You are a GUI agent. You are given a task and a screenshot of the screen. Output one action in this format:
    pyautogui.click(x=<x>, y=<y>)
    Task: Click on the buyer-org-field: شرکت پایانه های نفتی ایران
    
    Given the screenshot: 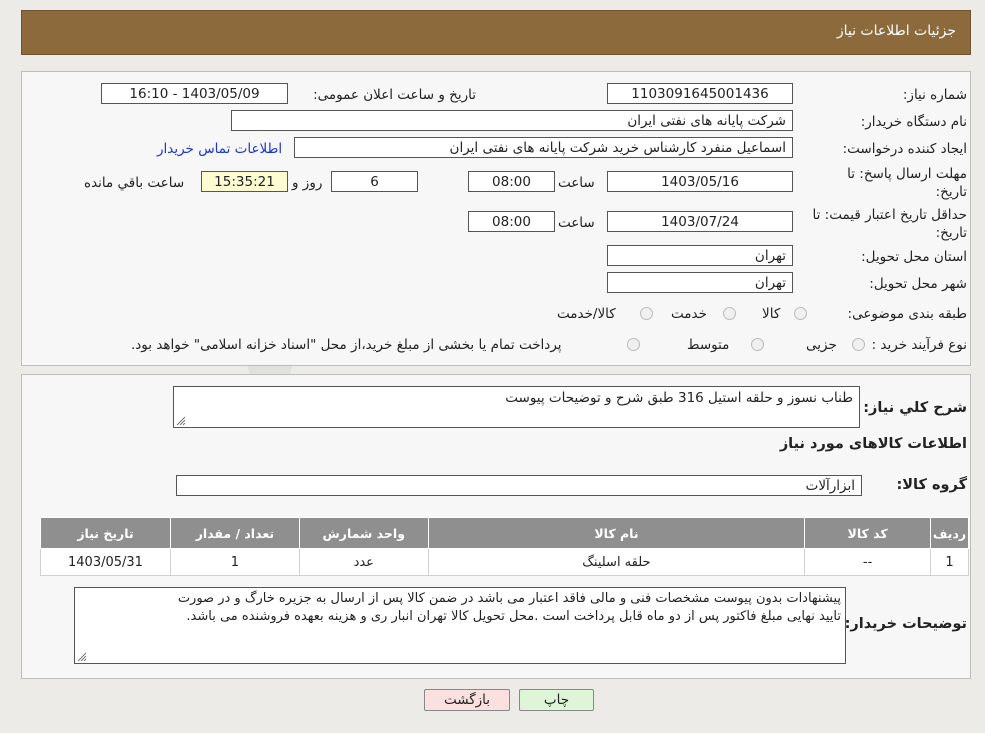 What is the action you would take?
    pyautogui.click(x=512, y=120)
    